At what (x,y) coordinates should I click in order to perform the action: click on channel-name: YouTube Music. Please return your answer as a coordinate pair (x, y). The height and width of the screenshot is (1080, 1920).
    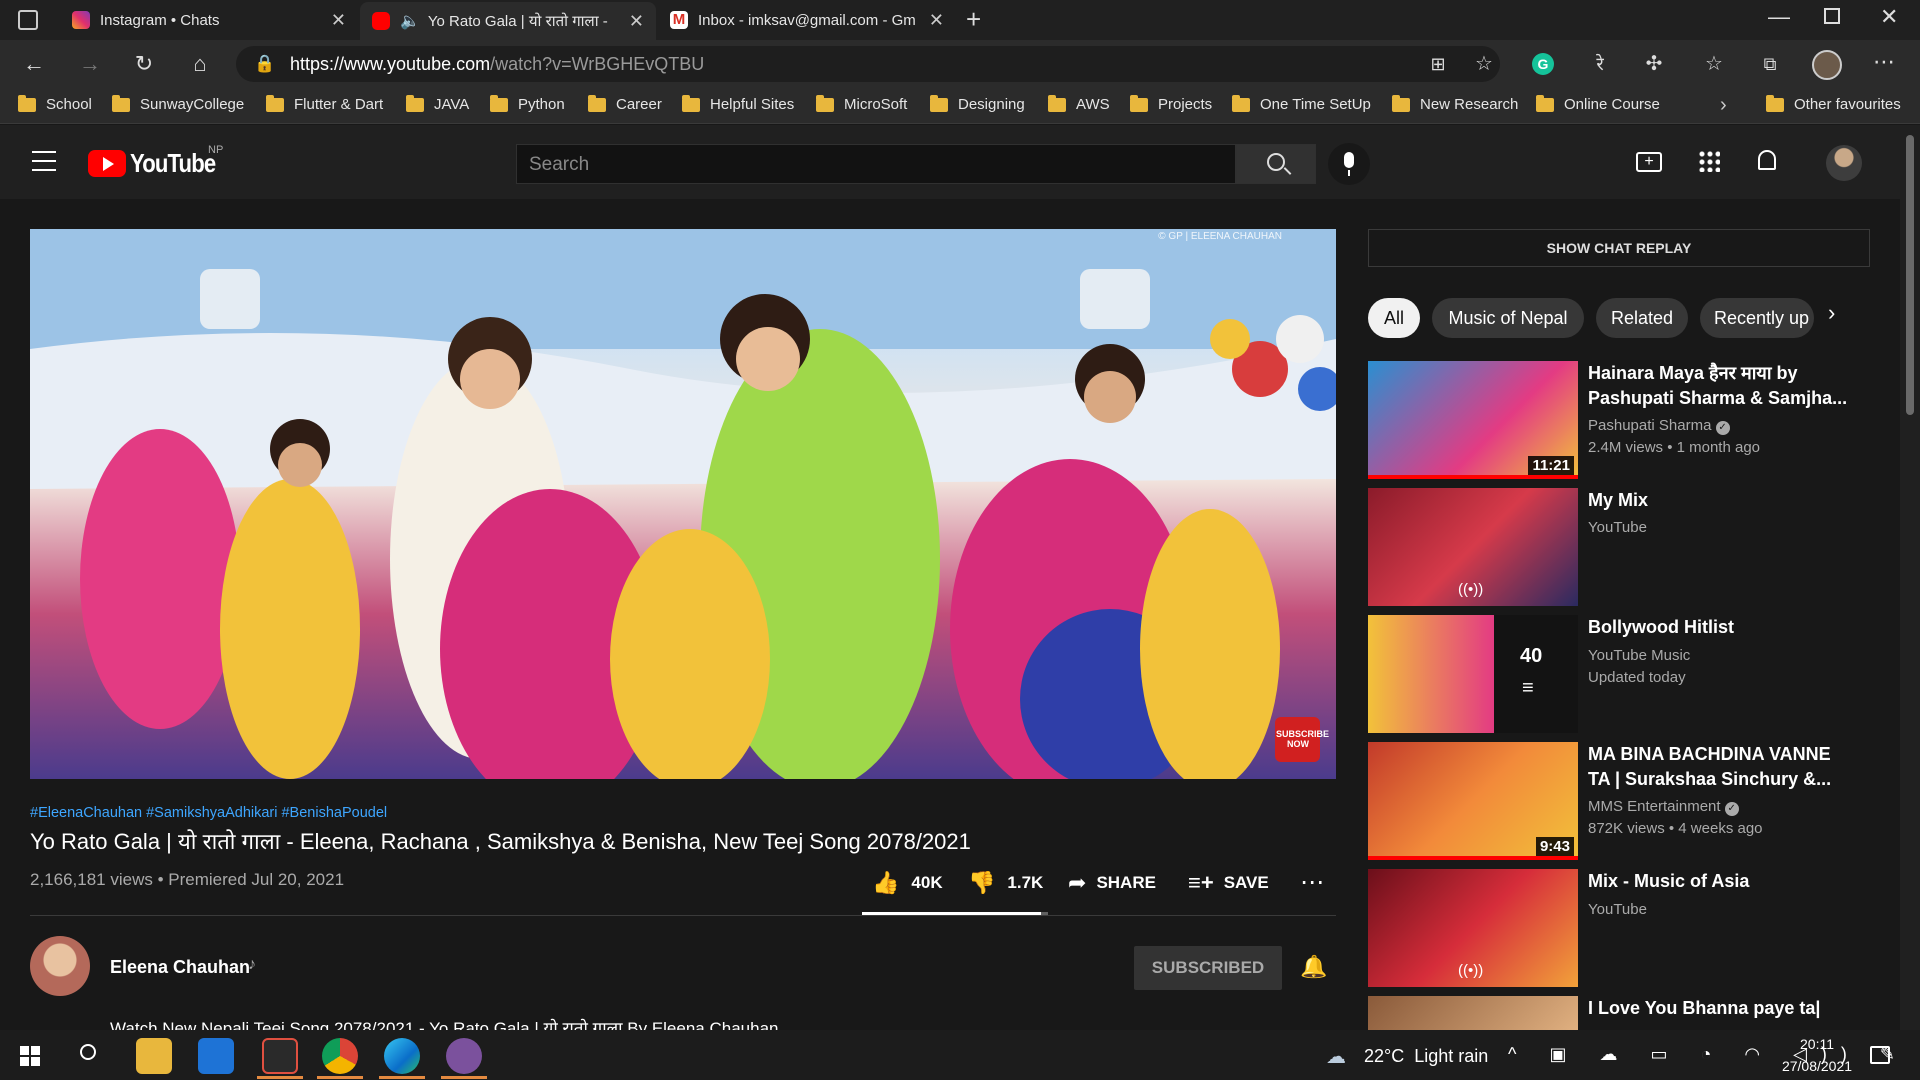
    Looking at the image, I should click on (1639, 656).